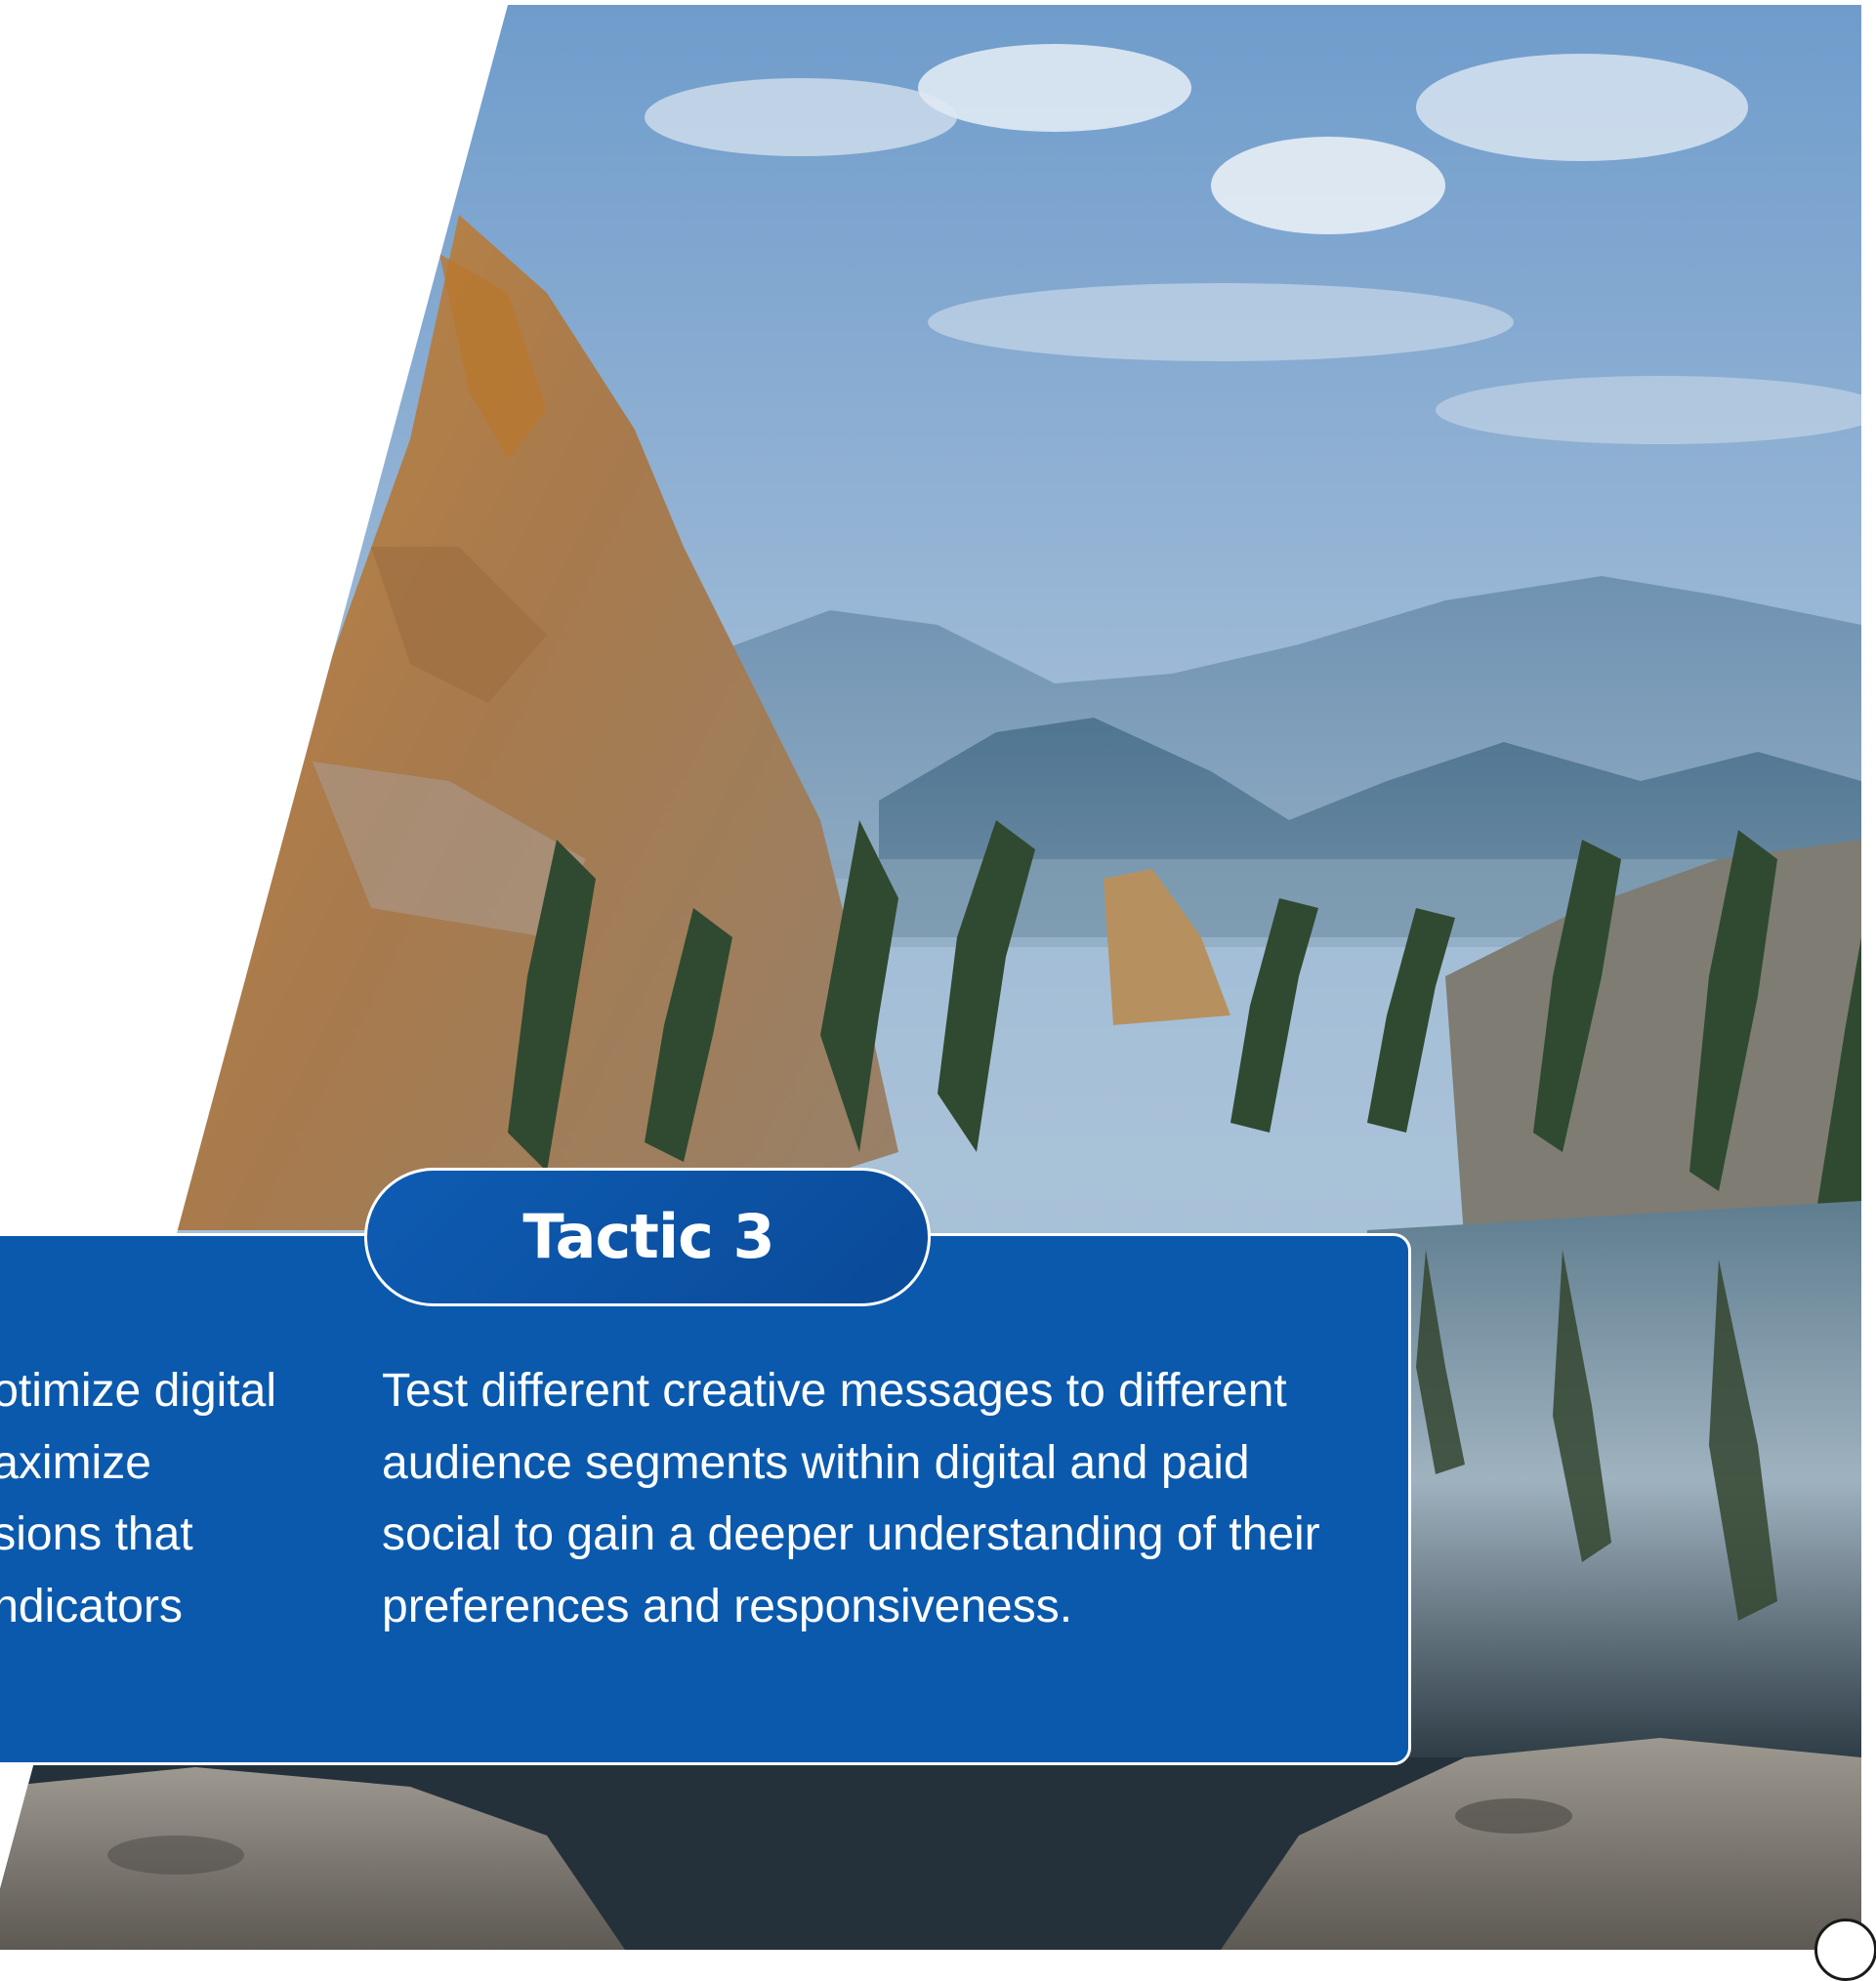 Image resolution: width=1876 pixels, height=1981 pixels. I want to click on previous-card-line: aximize, so click(75, 1462).